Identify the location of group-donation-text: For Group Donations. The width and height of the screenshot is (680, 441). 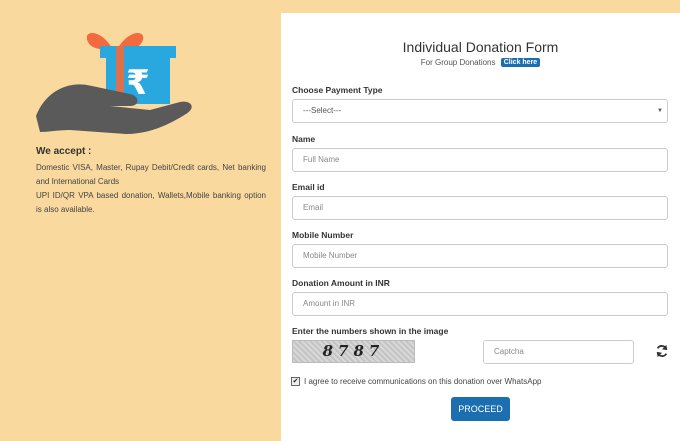
(458, 62).